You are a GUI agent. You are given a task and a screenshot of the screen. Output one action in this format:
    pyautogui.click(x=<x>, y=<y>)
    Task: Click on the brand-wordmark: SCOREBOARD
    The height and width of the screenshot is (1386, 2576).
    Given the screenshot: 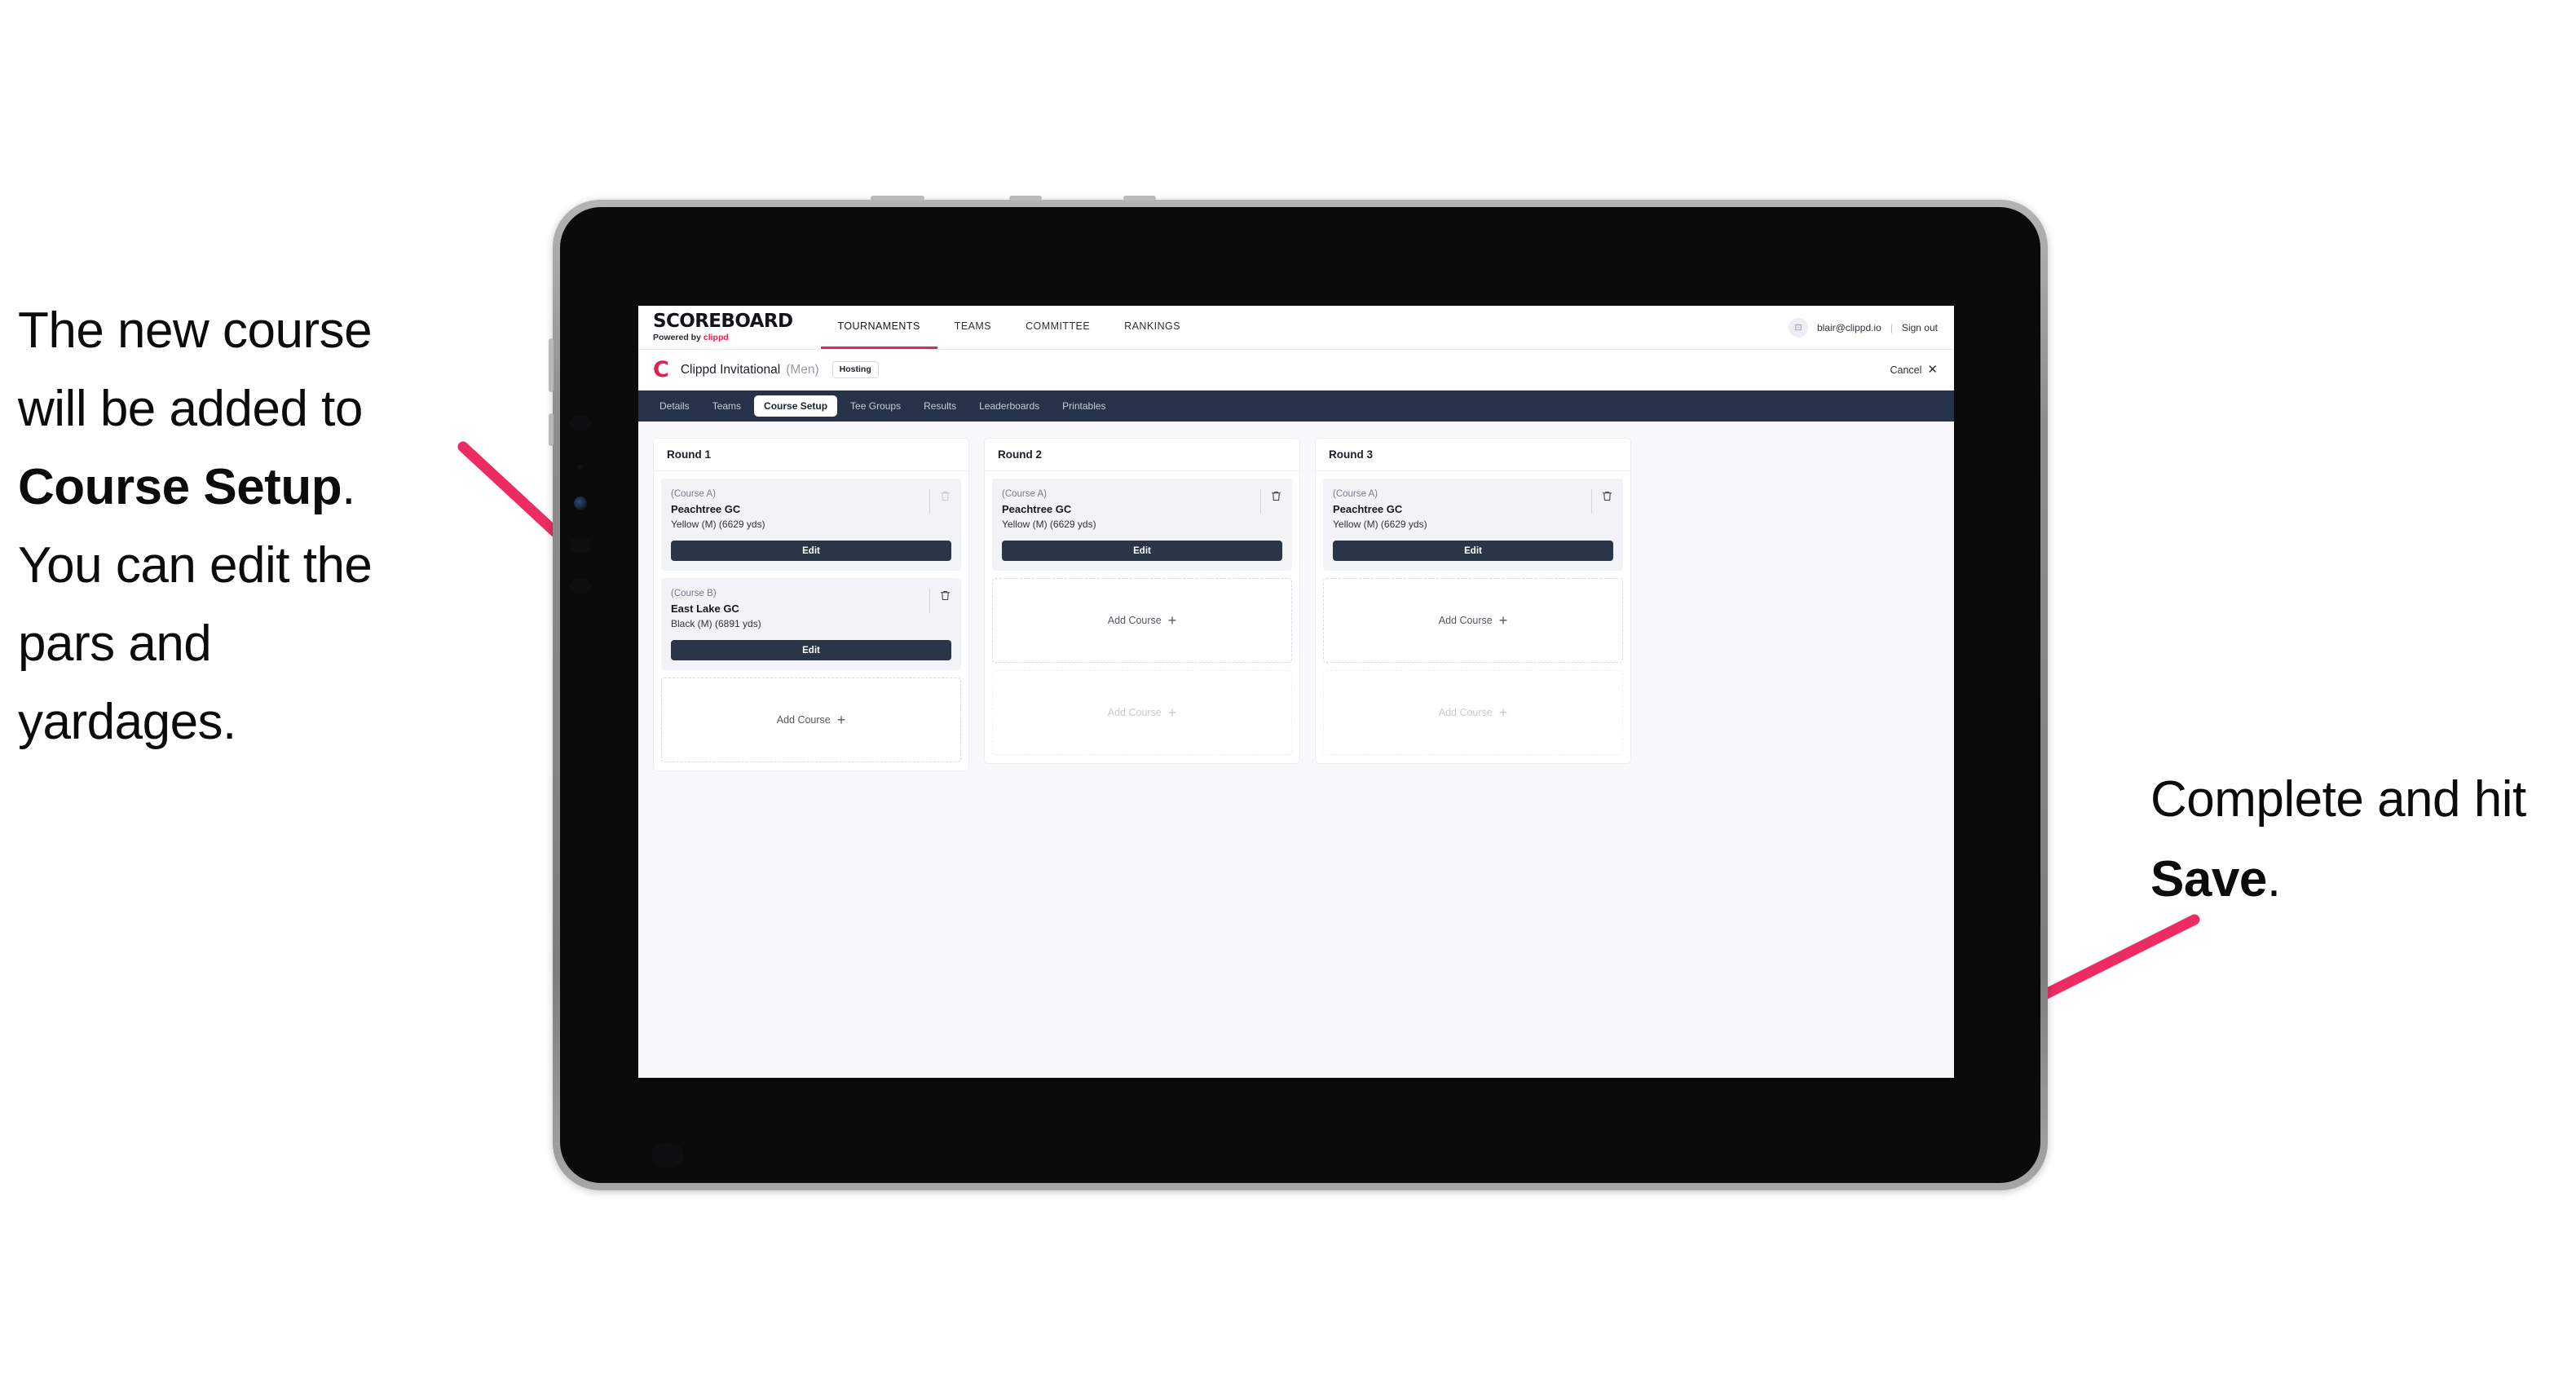 What is the action you would take?
    pyautogui.click(x=723, y=321)
    